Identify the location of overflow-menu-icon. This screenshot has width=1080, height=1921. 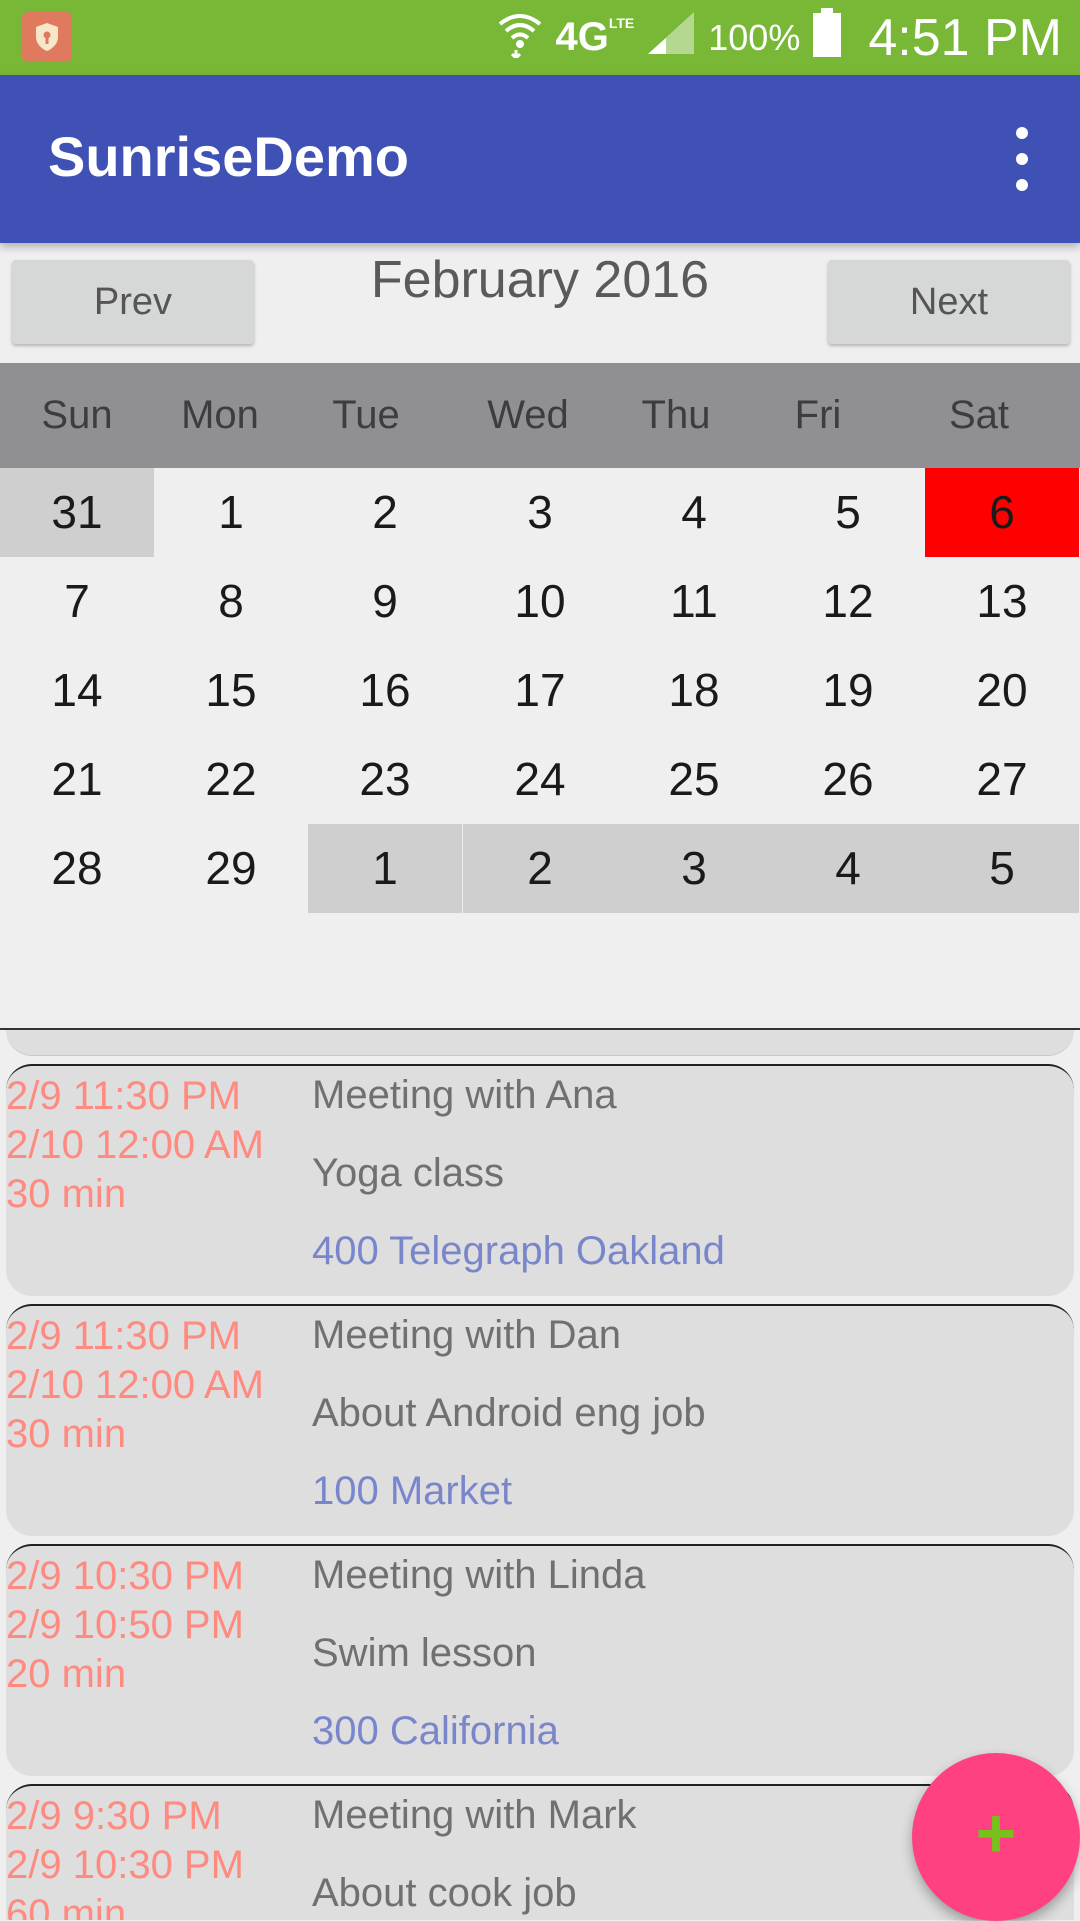
(1022, 159).